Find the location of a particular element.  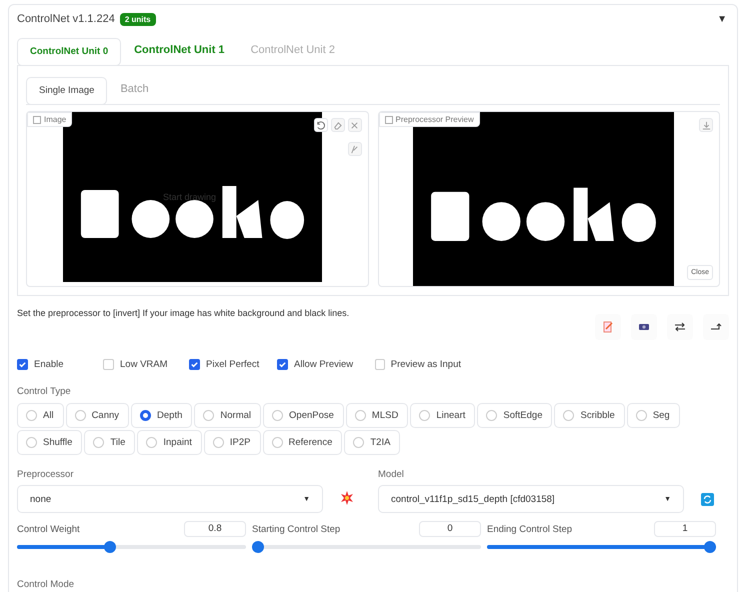

number-input: 1 is located at coordinates (685, 529).